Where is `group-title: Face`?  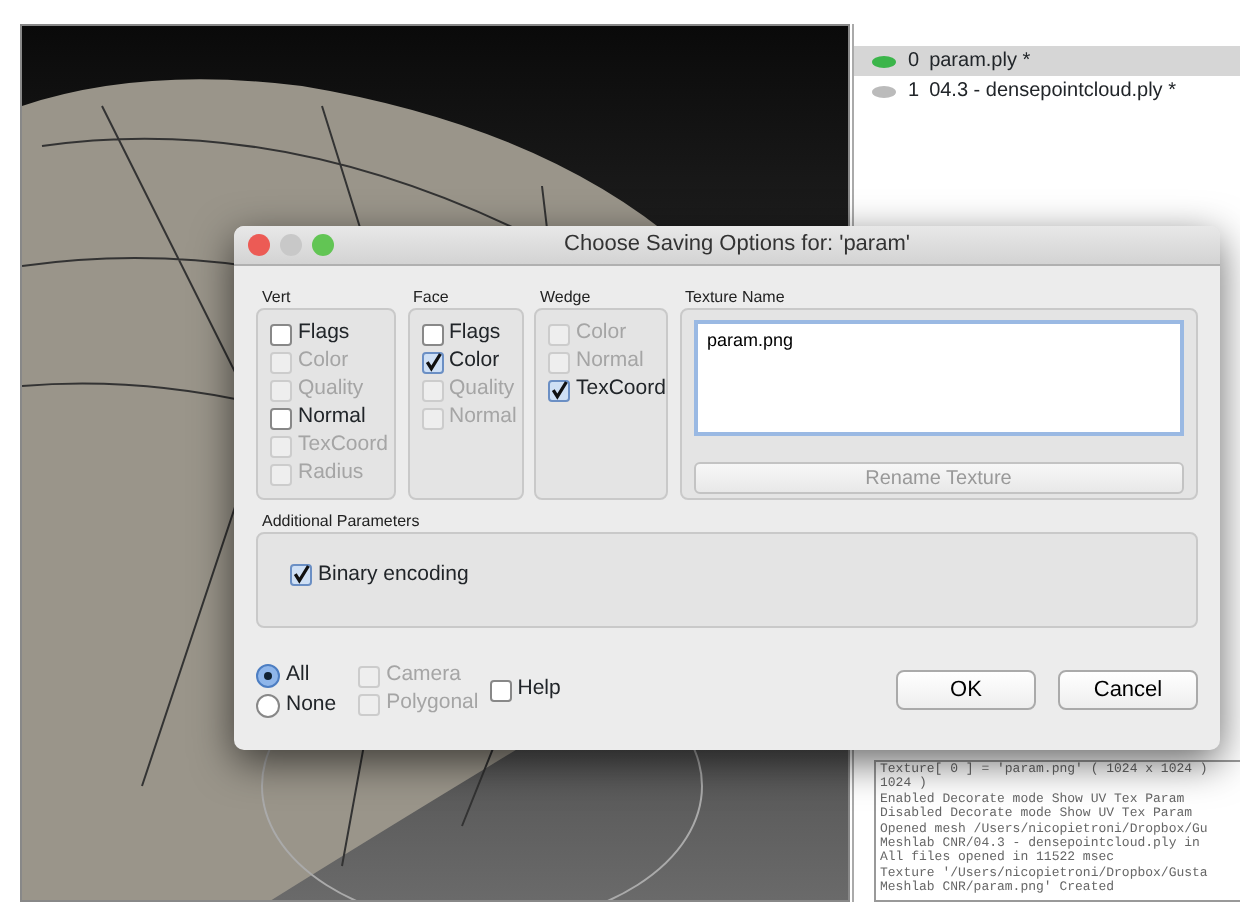
group-title: Face is located at coordinates (431, 298).